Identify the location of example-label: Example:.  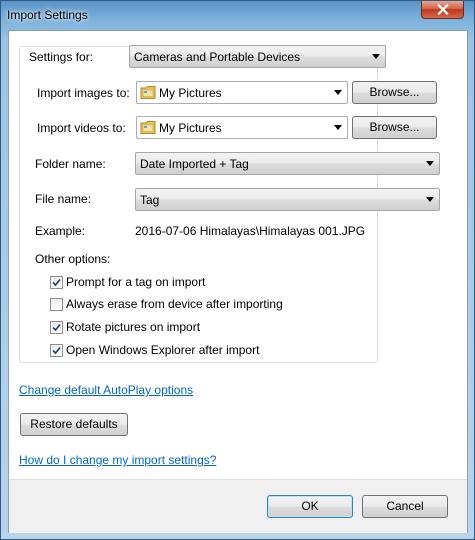
(60, 231).